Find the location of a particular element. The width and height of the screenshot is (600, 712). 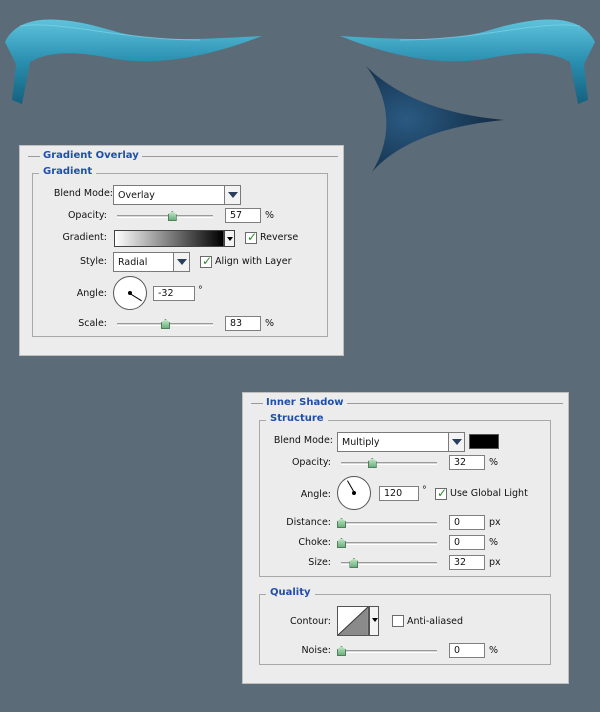

scale-label: Scale: is located at coordinates (92, 323).